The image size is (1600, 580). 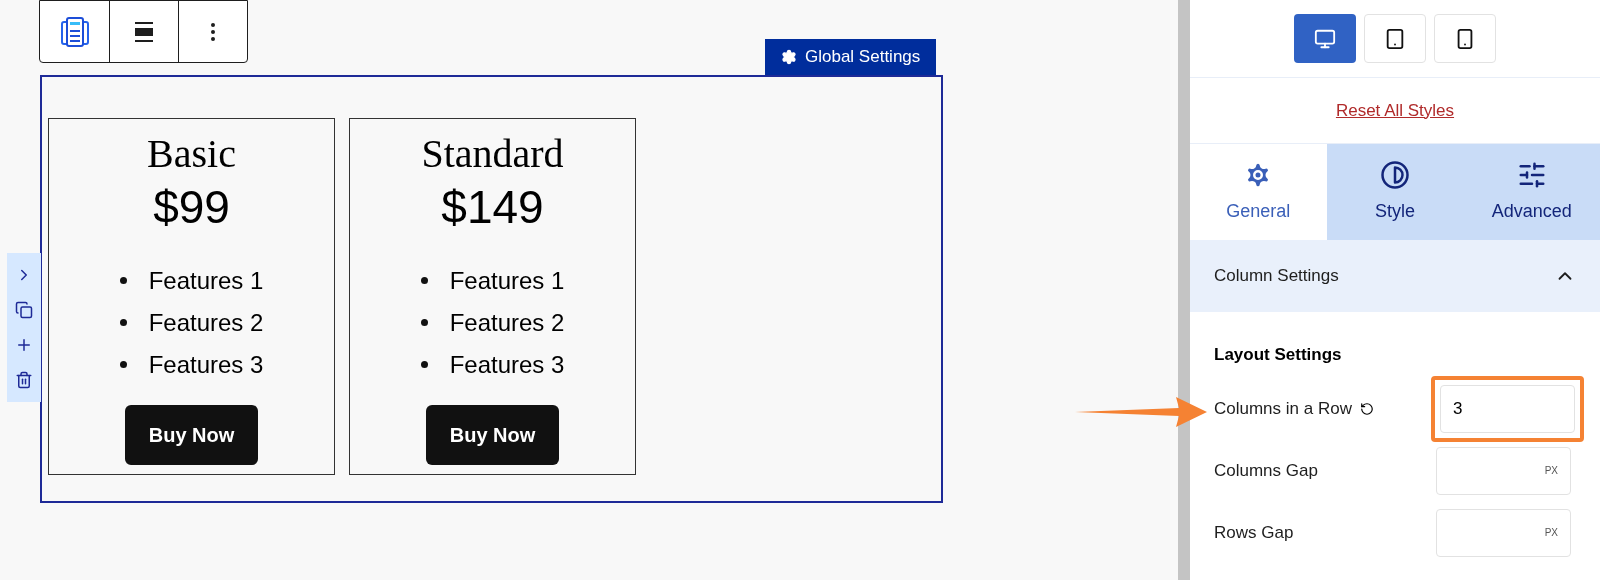 What do you see at coordinates (1458, 408) in the screenshot?
I see `field-value: 3` at bounding box center [1458, 408].